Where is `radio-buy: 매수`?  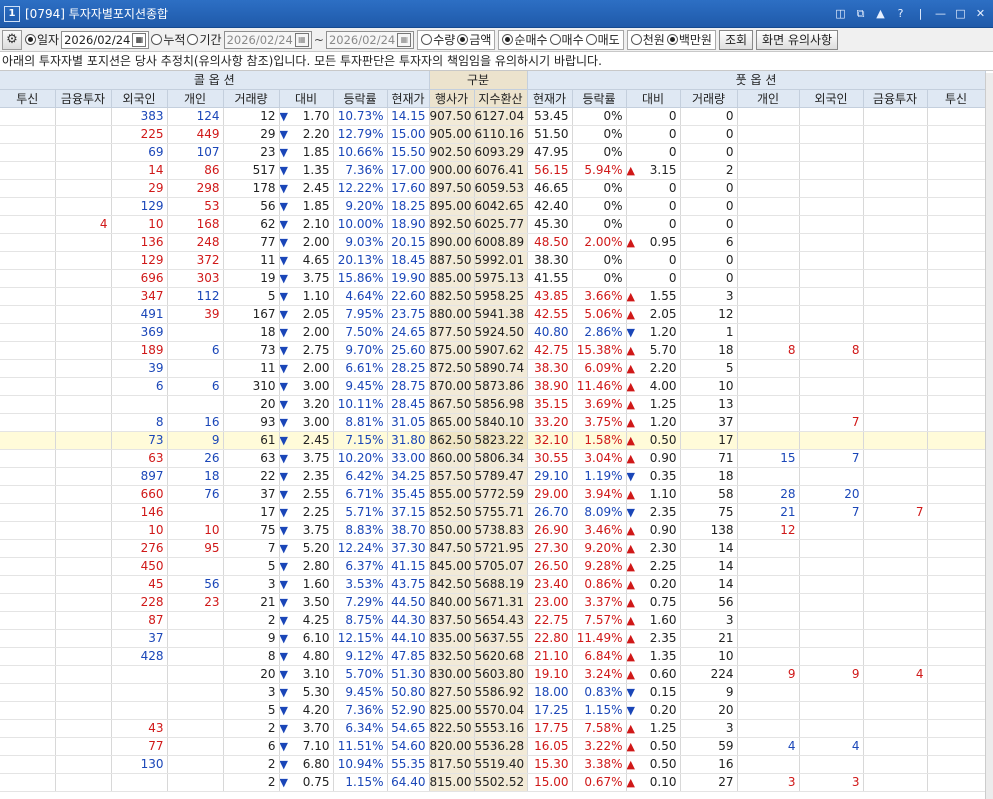 radio-buy: 매수 is located at coordinates (566, 39).